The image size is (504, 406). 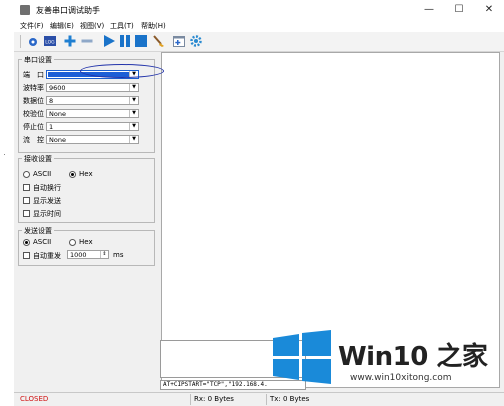 I want to click on menu-bar: 文件(F) 编辑(E) 视图(V) 工具(T) 帮助(H), so click(x=259, y=26).